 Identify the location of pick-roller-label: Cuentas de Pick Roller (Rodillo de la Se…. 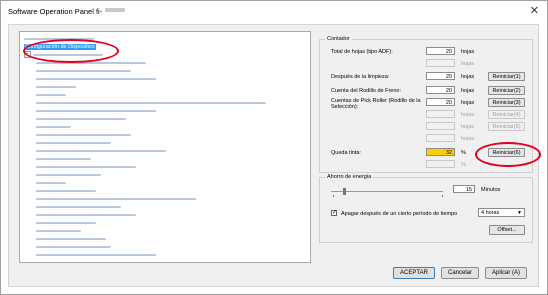
(376, 104).